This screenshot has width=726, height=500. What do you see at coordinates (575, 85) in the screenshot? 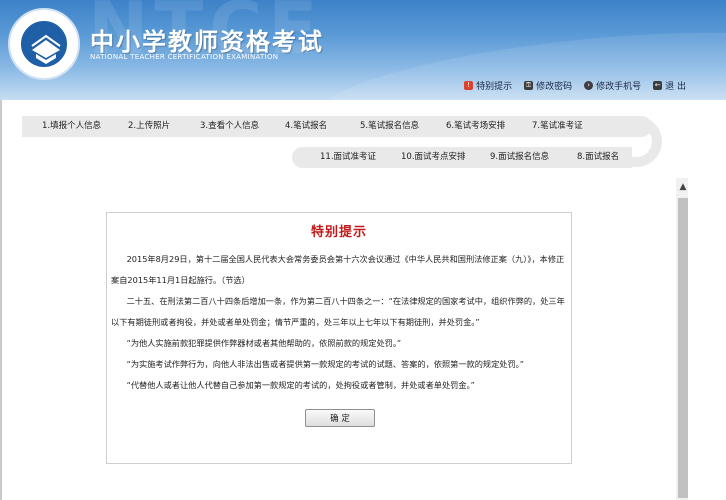
I see `top-links: ! 特别提示 ⚿ 修改密码 › 修改手机号 ← 退 出` at bounding box center [575, 85].